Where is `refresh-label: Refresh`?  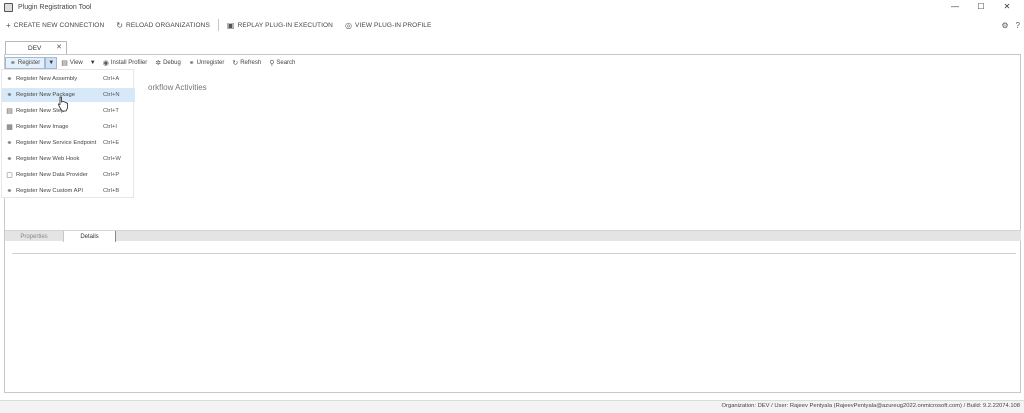
refresh-label: Refresh is located at coordinates (251, 63).